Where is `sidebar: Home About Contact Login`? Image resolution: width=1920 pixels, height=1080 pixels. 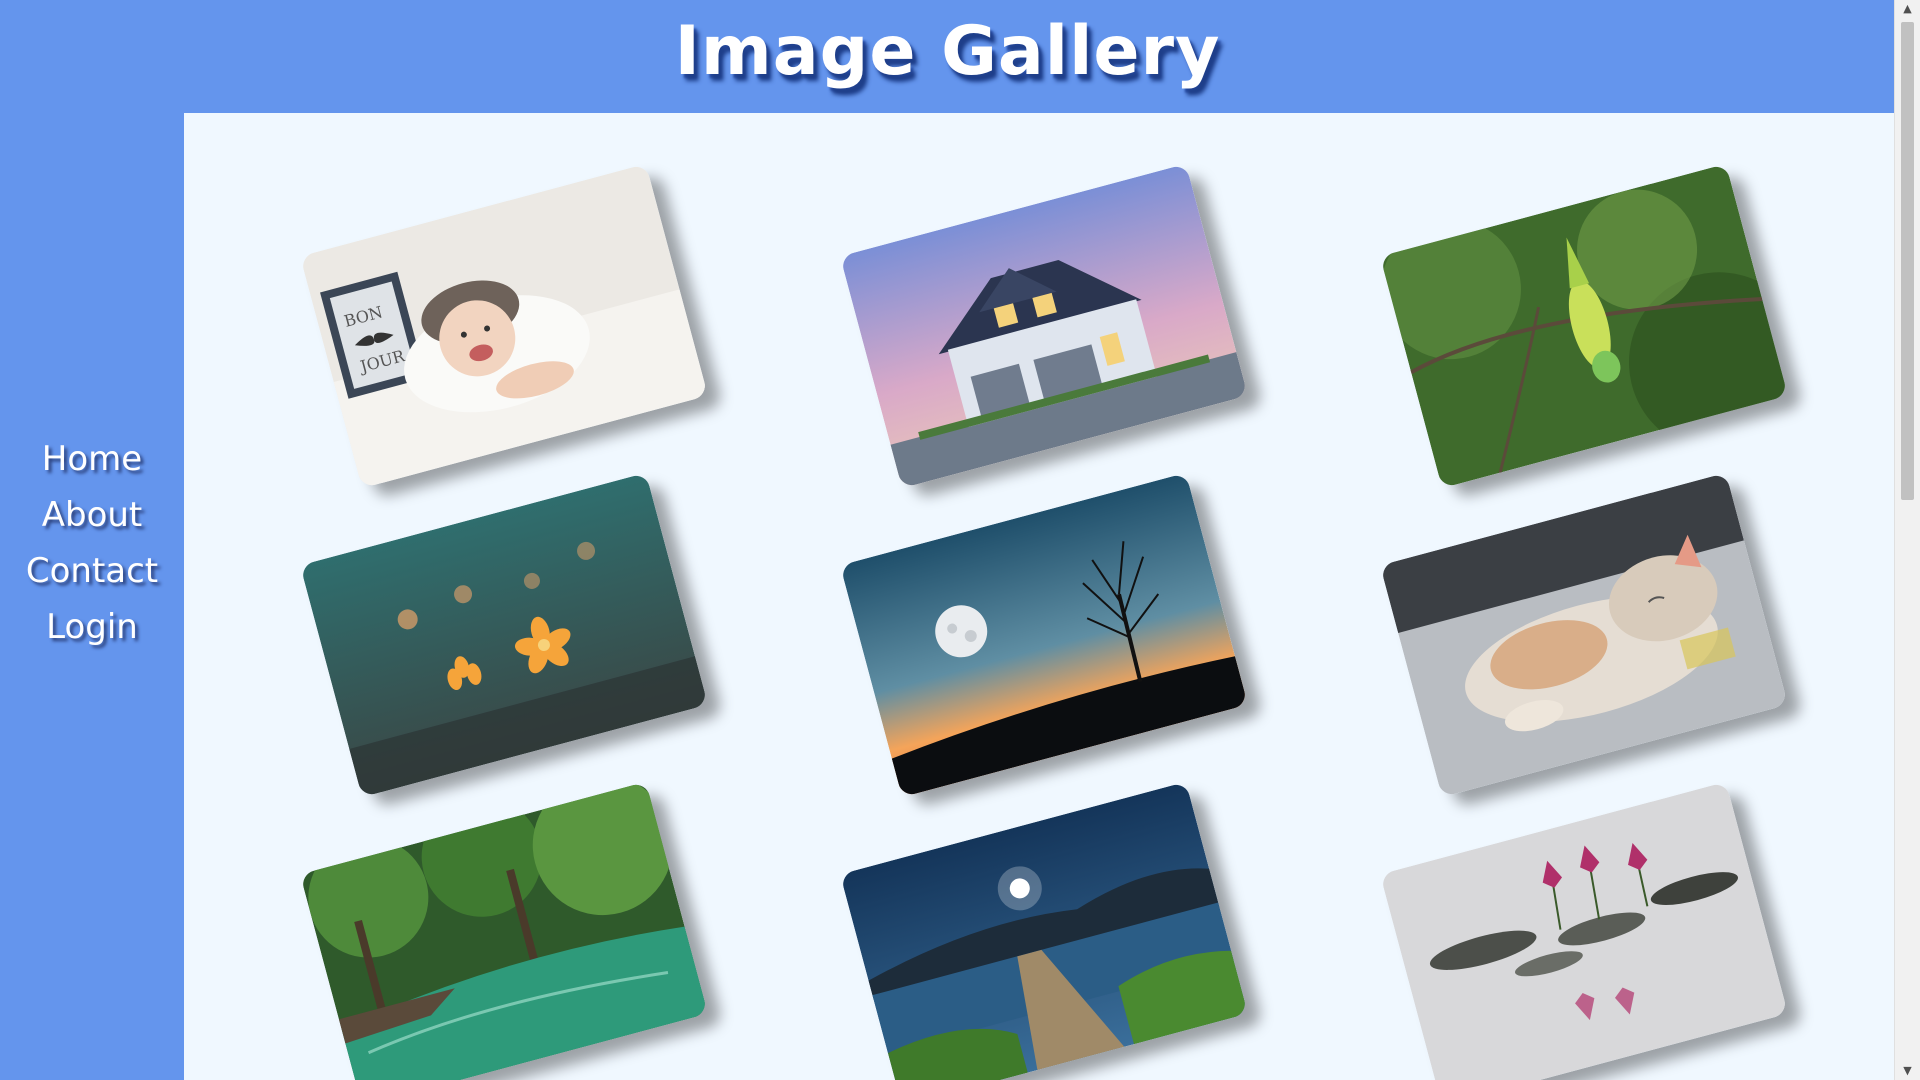 sidebar: Home About Contact Login is located at coordinates (92, 596).